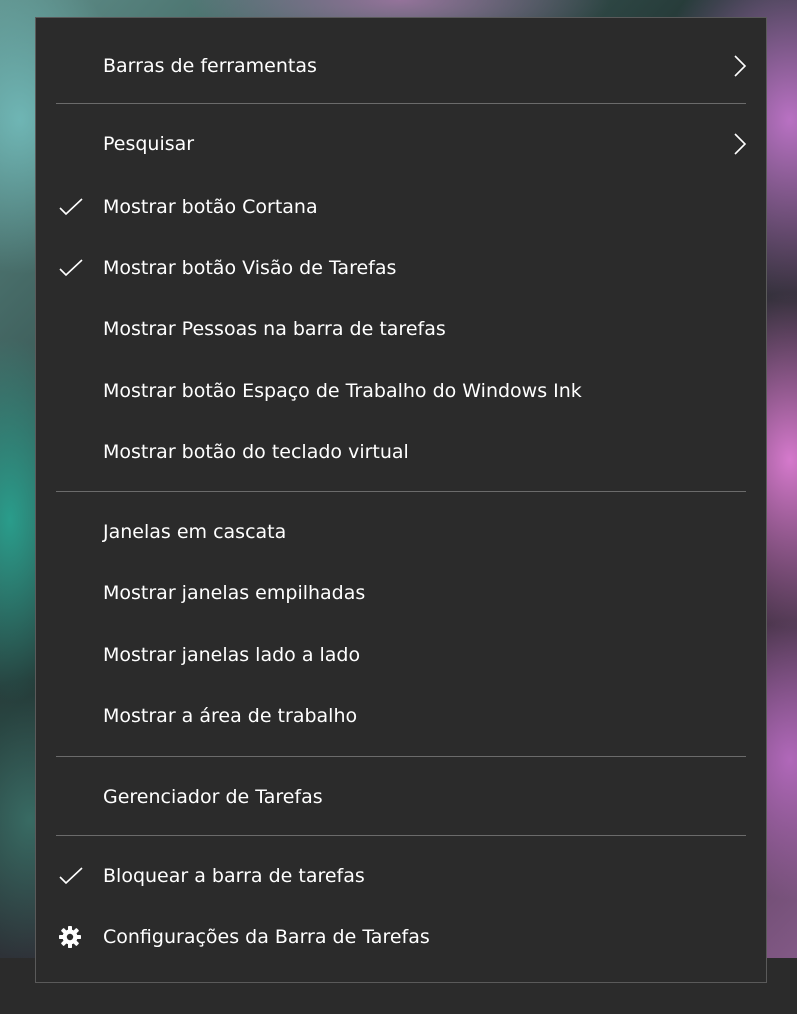 The width and height of the screenshot is (797, 1014). I want to click on menu-item-taskbar-settings: Configurações da Barra de Tarefas, so click(401, 937).